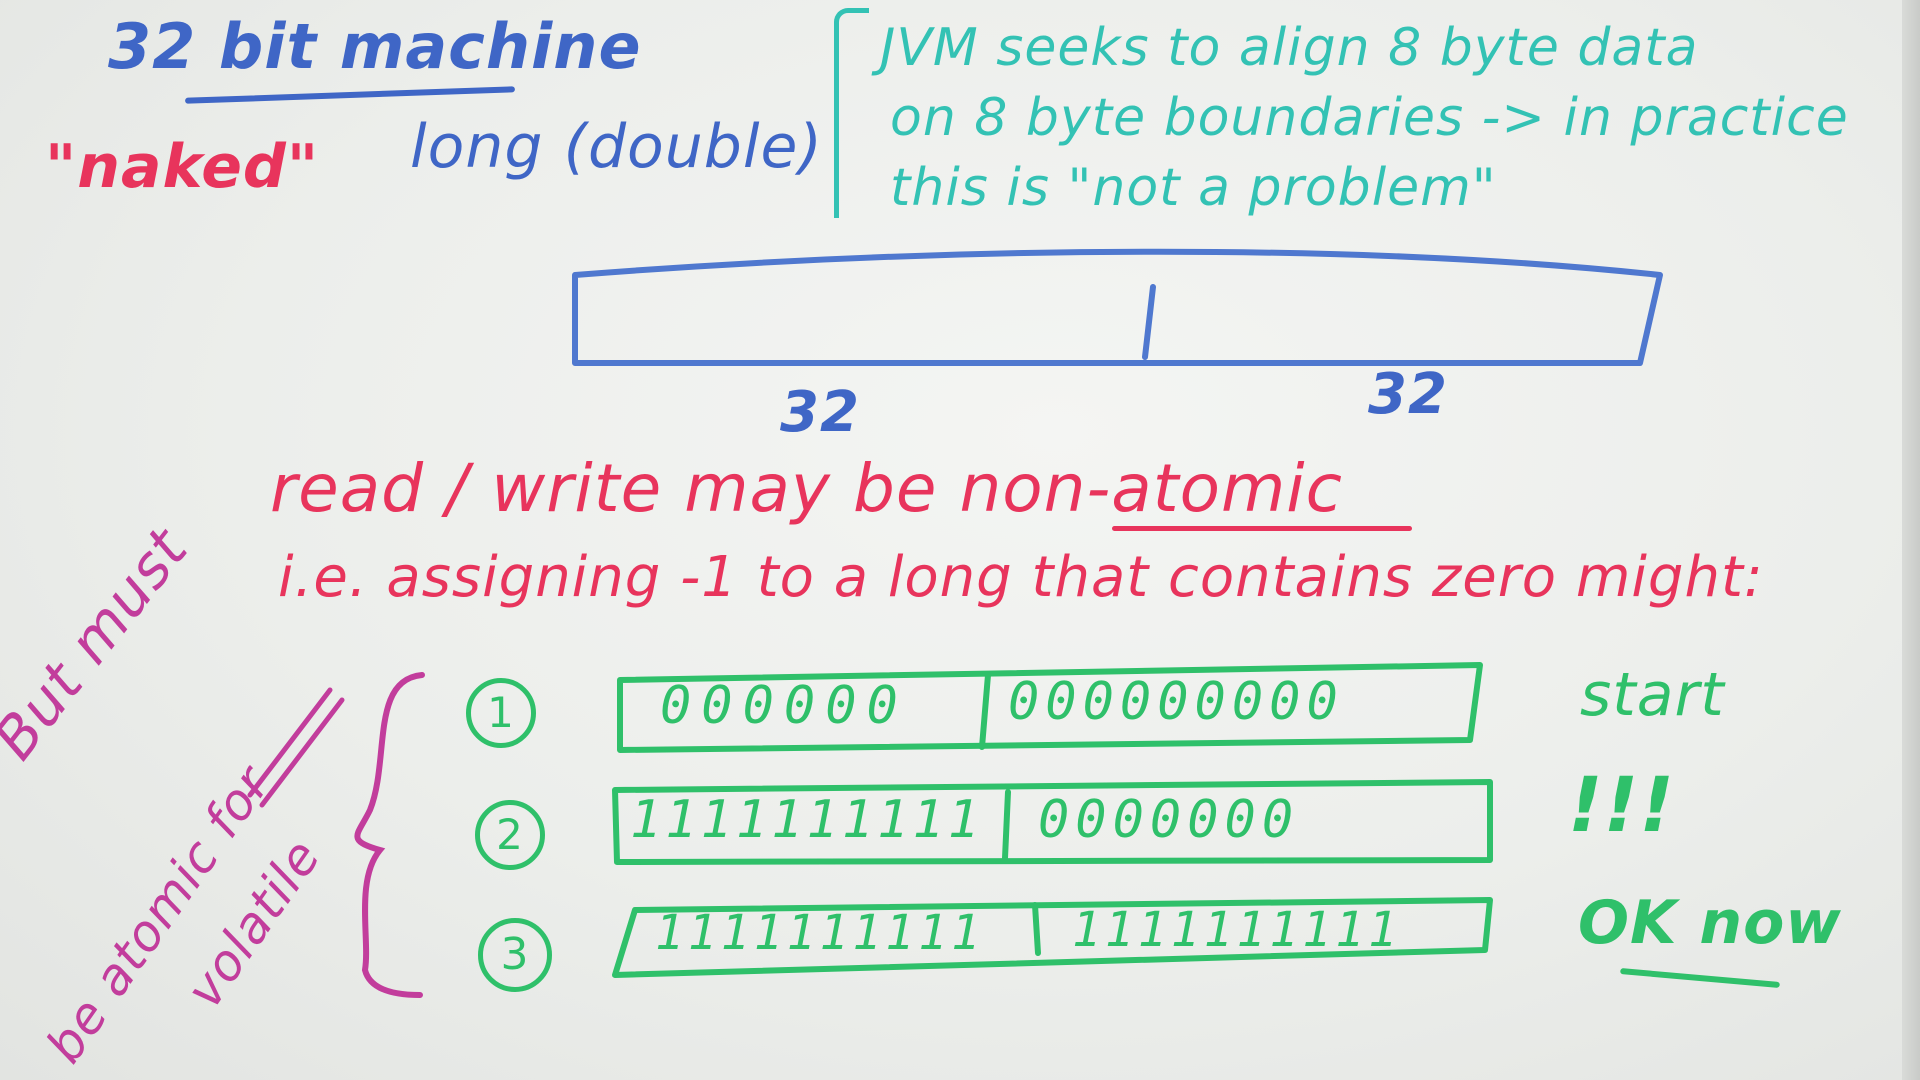 This screenshot has width=1920, height=1080. Describe the element at coordinates (819, 933) in the screenshot. I see `step-3-left-bits: 1111111111` at that location.